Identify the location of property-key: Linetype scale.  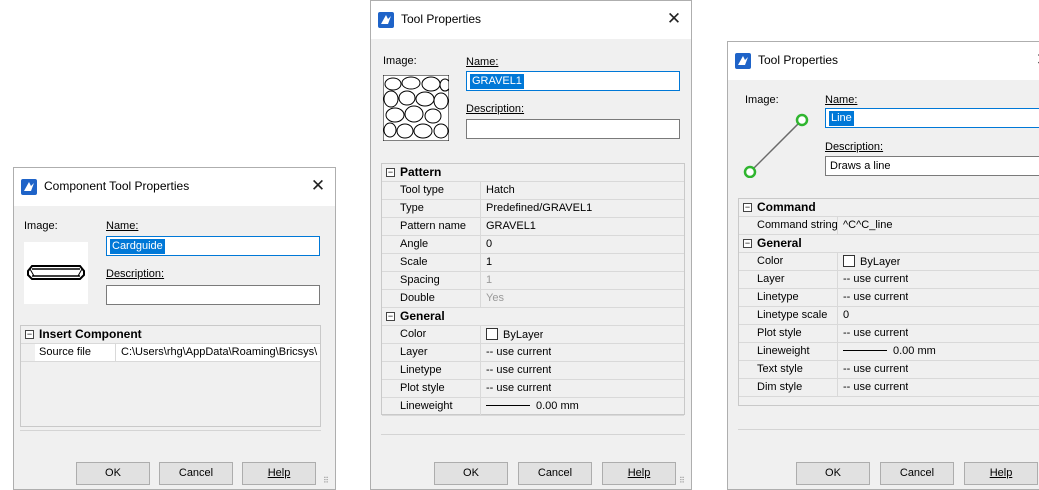
(792, 315).